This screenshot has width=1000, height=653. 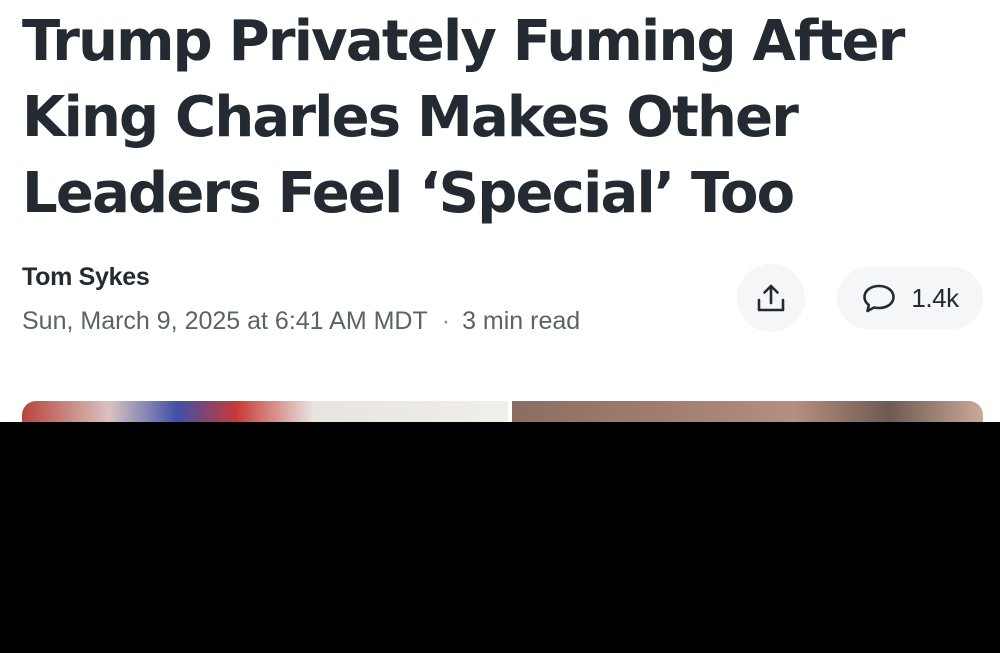 I want to click on share-button, so click(x=771, y=298).